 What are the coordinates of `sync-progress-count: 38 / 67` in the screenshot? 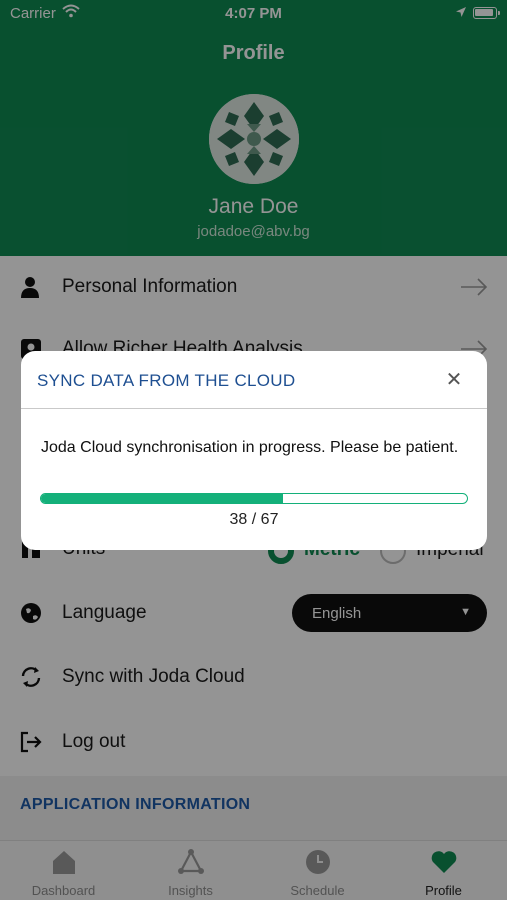 It's located at (254, 519).